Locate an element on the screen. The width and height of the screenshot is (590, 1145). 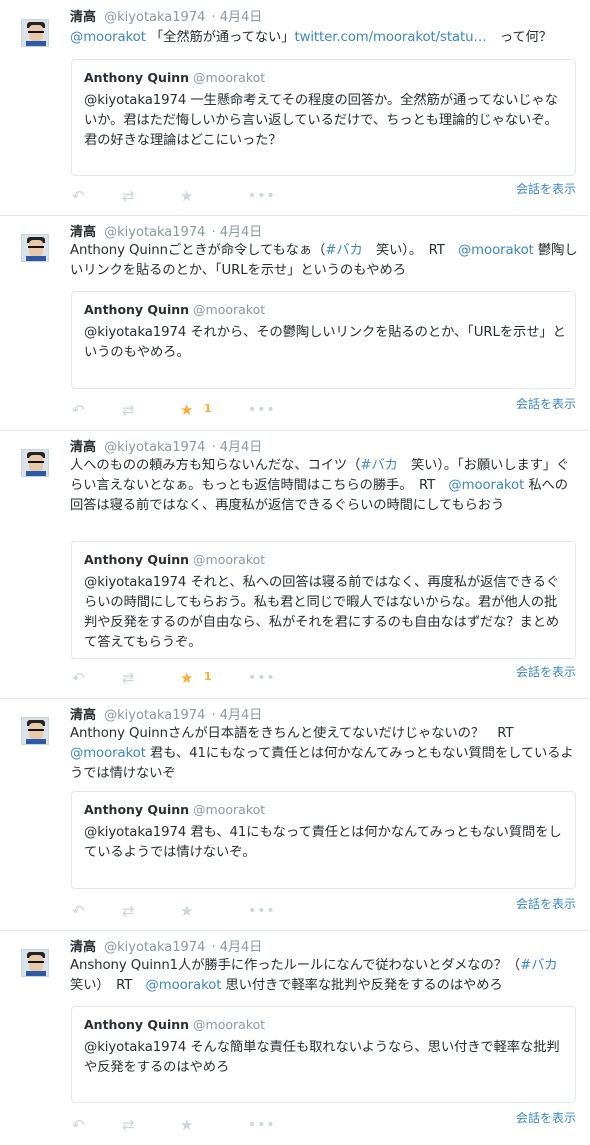
tweet-text-segment: Anshony Quinn1人が勝手に作ったルールになんで従わないとダメなの？（ is located at coordinates (295, 965).